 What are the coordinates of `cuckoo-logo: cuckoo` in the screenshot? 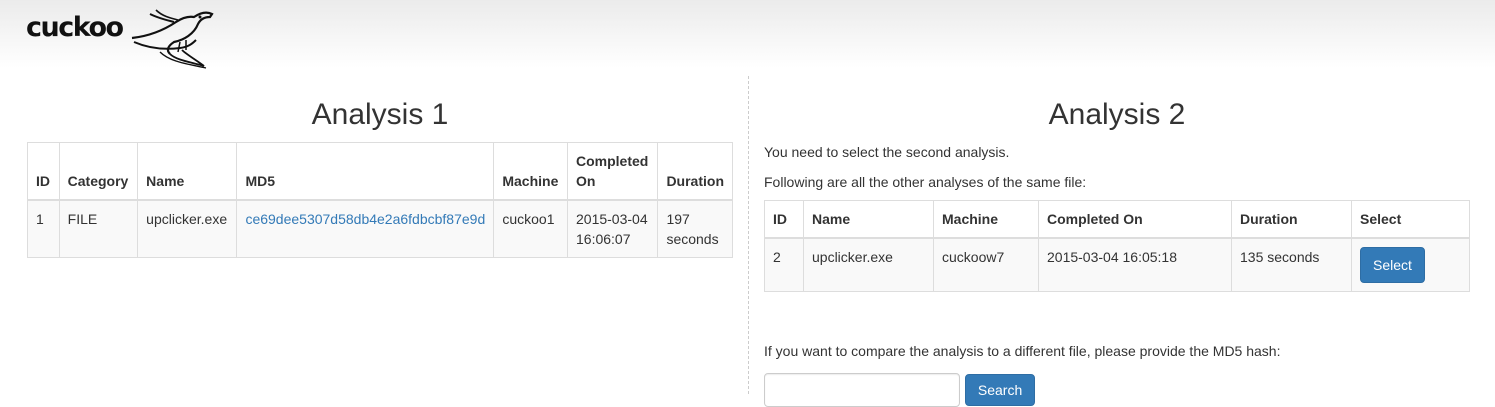 It's located at (121, 39).